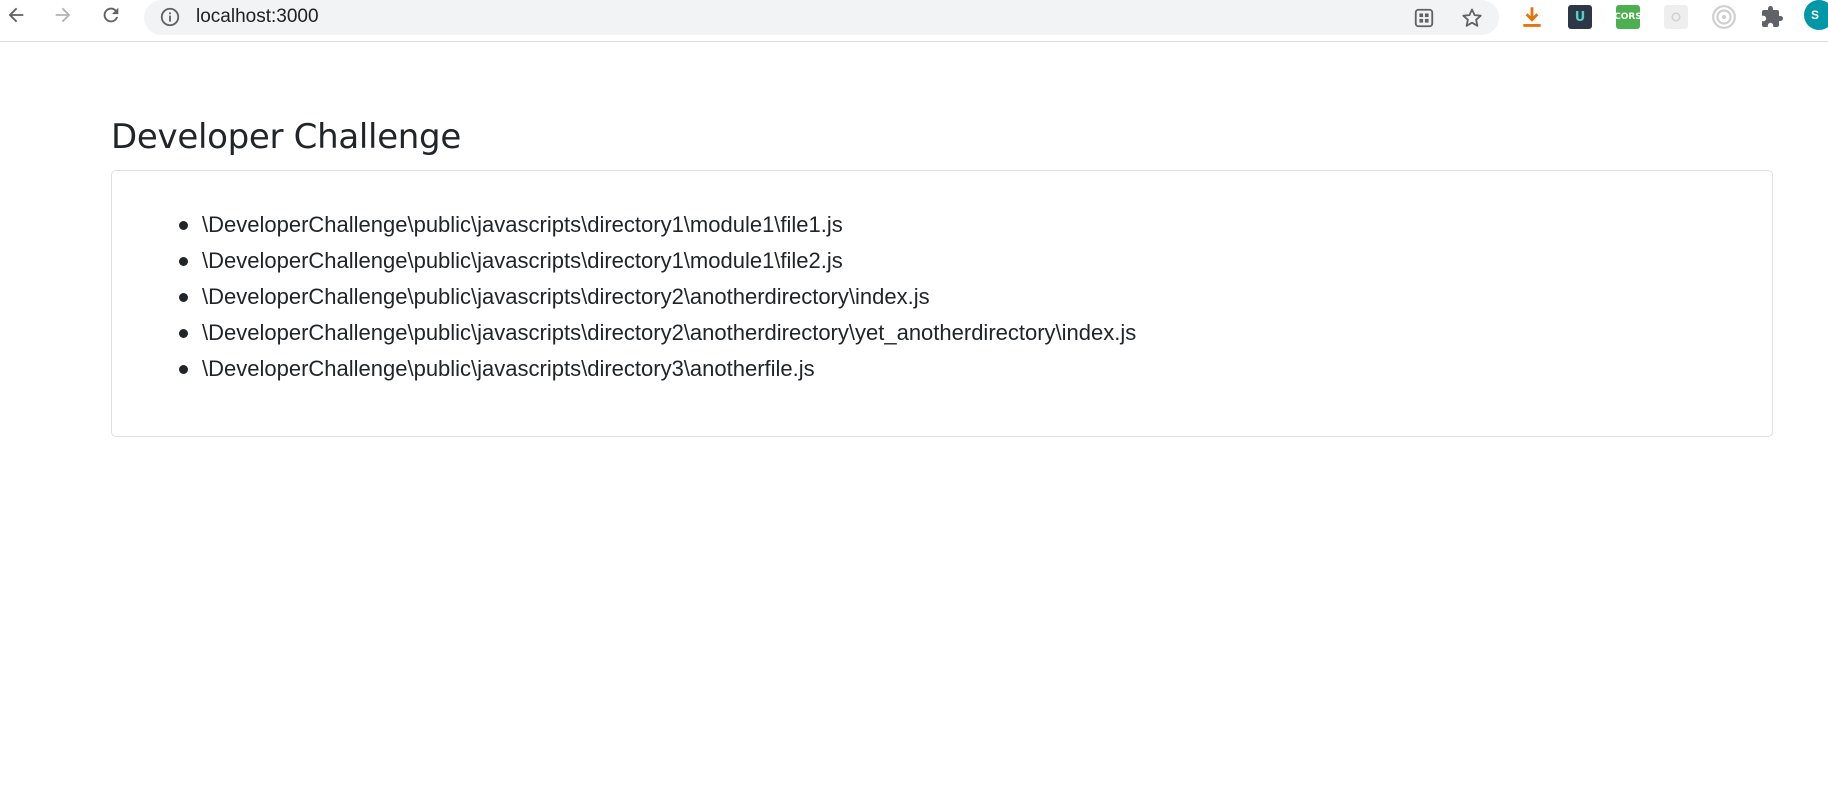 This screenshot has width=1828, height=793. I want to click on target-extension-button, so click(1724, 17).